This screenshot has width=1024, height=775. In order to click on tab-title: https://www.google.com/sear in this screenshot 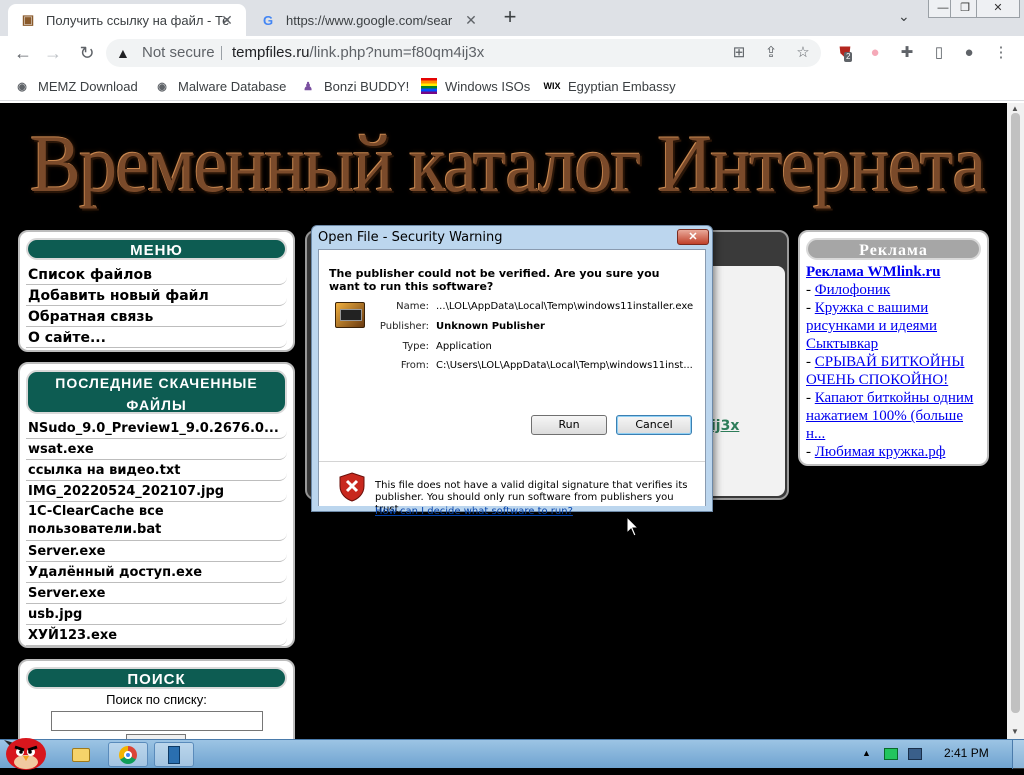, I will do `click(369, 20)`.